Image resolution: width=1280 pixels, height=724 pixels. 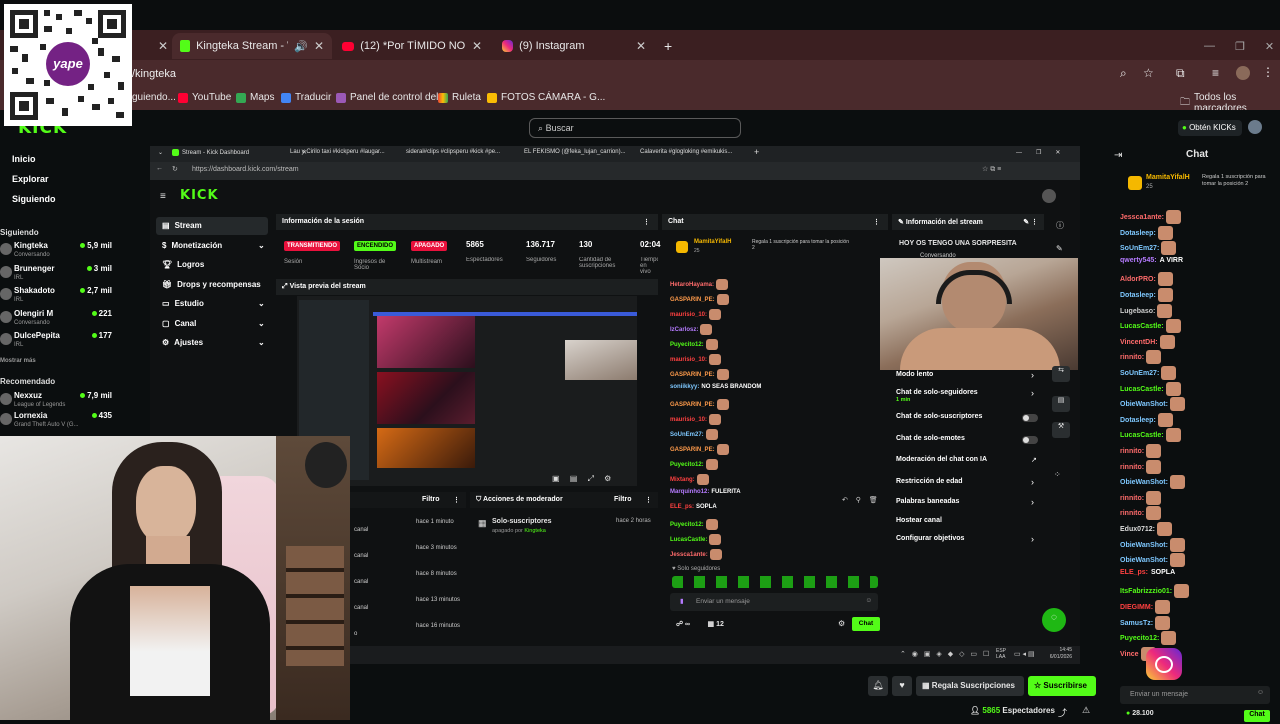 What do you see at coordinates (866, 624) in the screenshot?
I see `inner-chat-send: Chat` at bounding box center [866, 624].